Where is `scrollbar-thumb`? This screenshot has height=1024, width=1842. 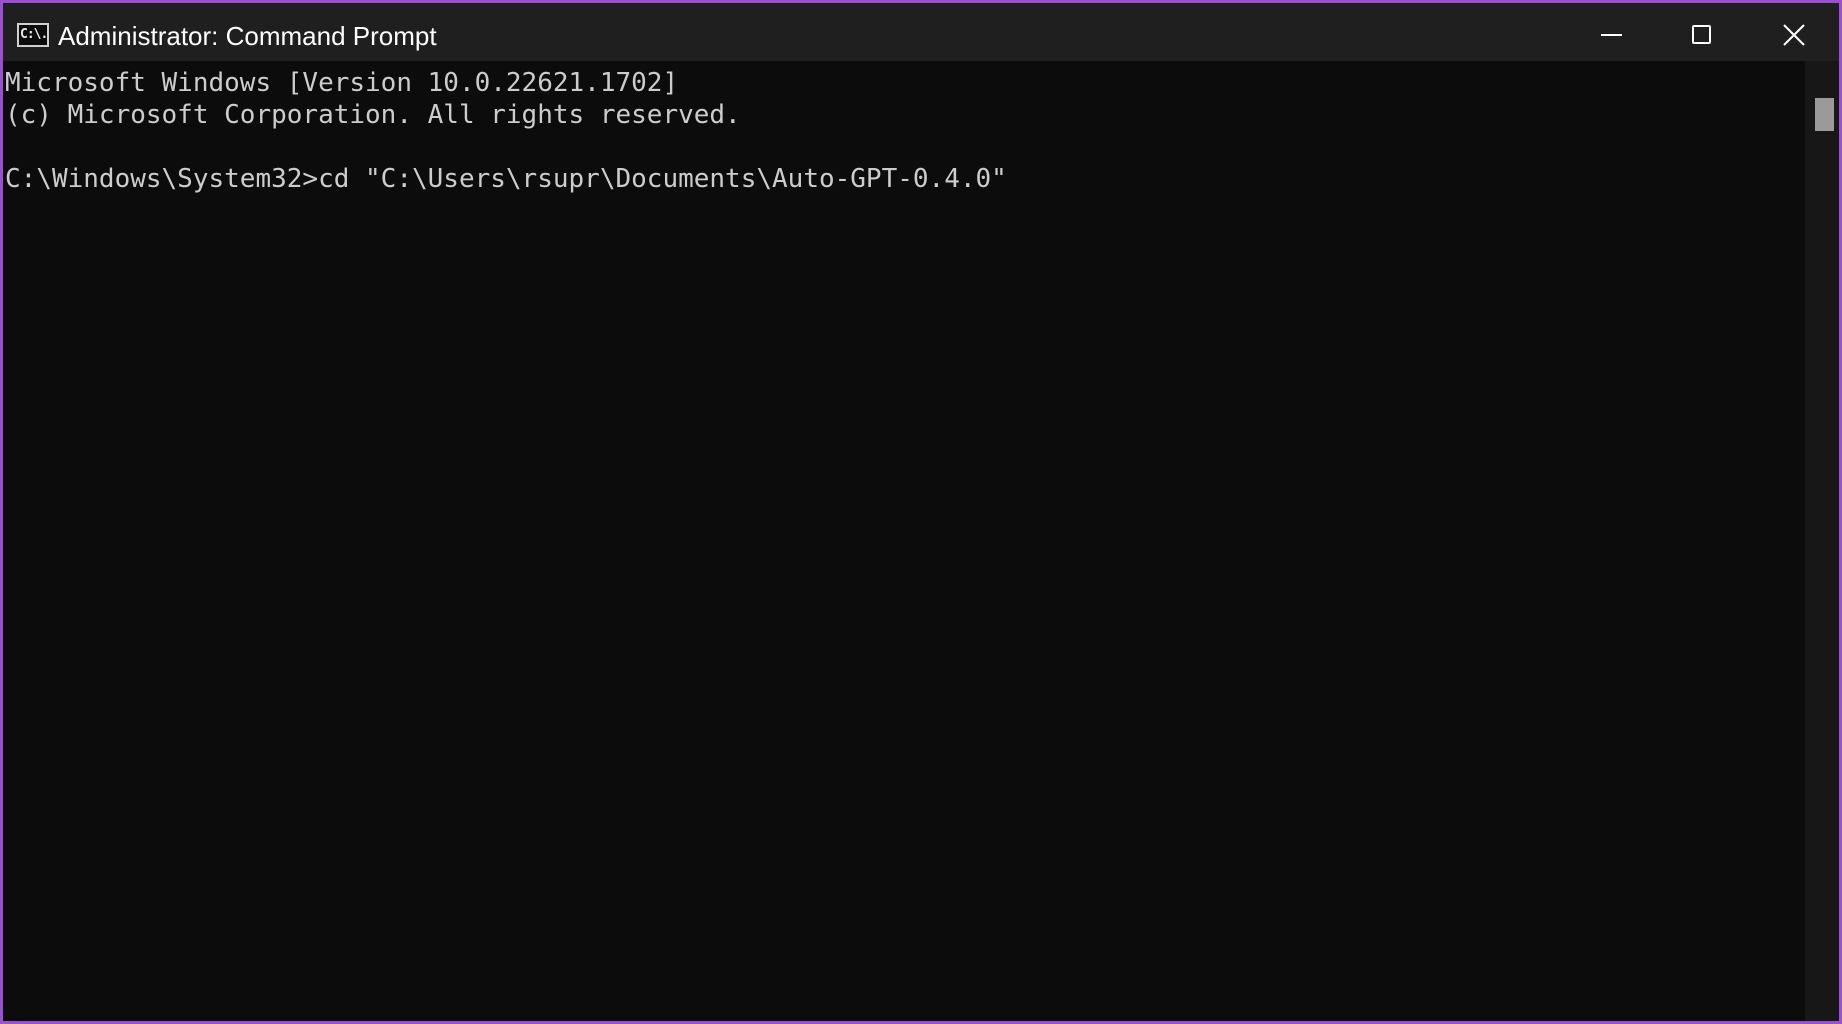 scrollbar-thumb is located at coordinates (1824, 114).